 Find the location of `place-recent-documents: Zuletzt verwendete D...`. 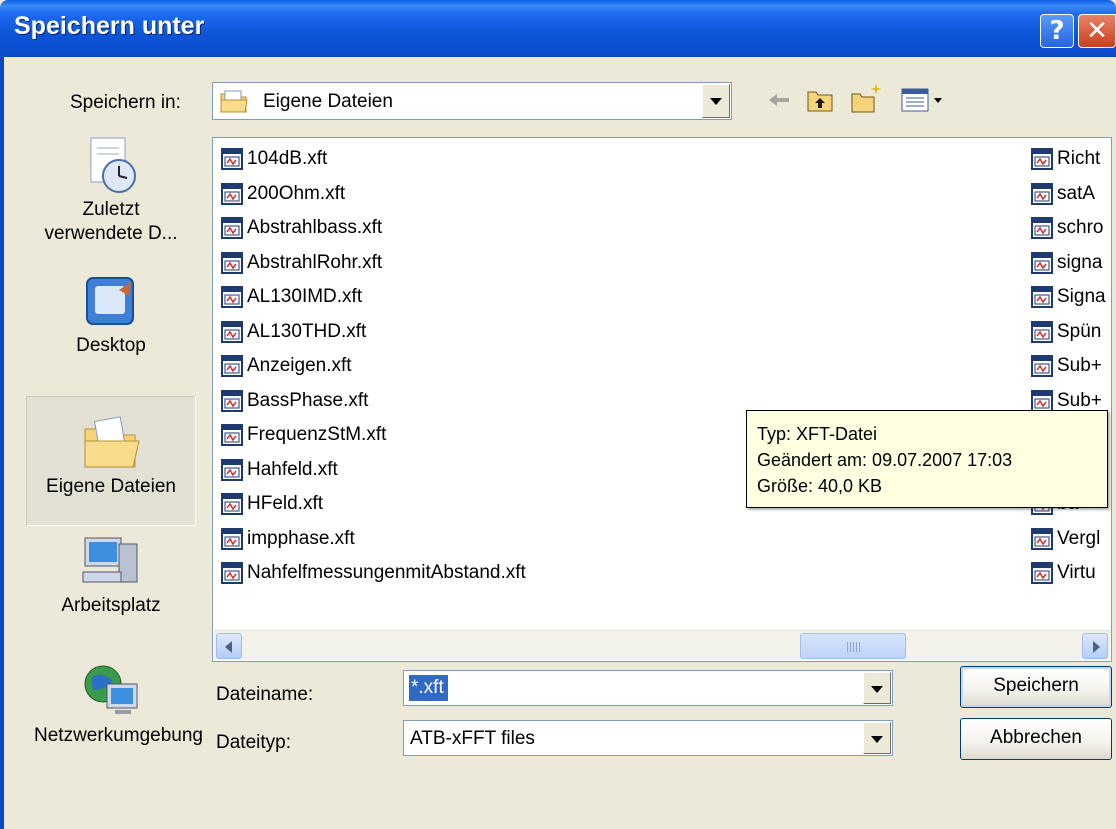

place-recent-documents: Zuletzt verwendete D... is located at coordinates (111, 198).